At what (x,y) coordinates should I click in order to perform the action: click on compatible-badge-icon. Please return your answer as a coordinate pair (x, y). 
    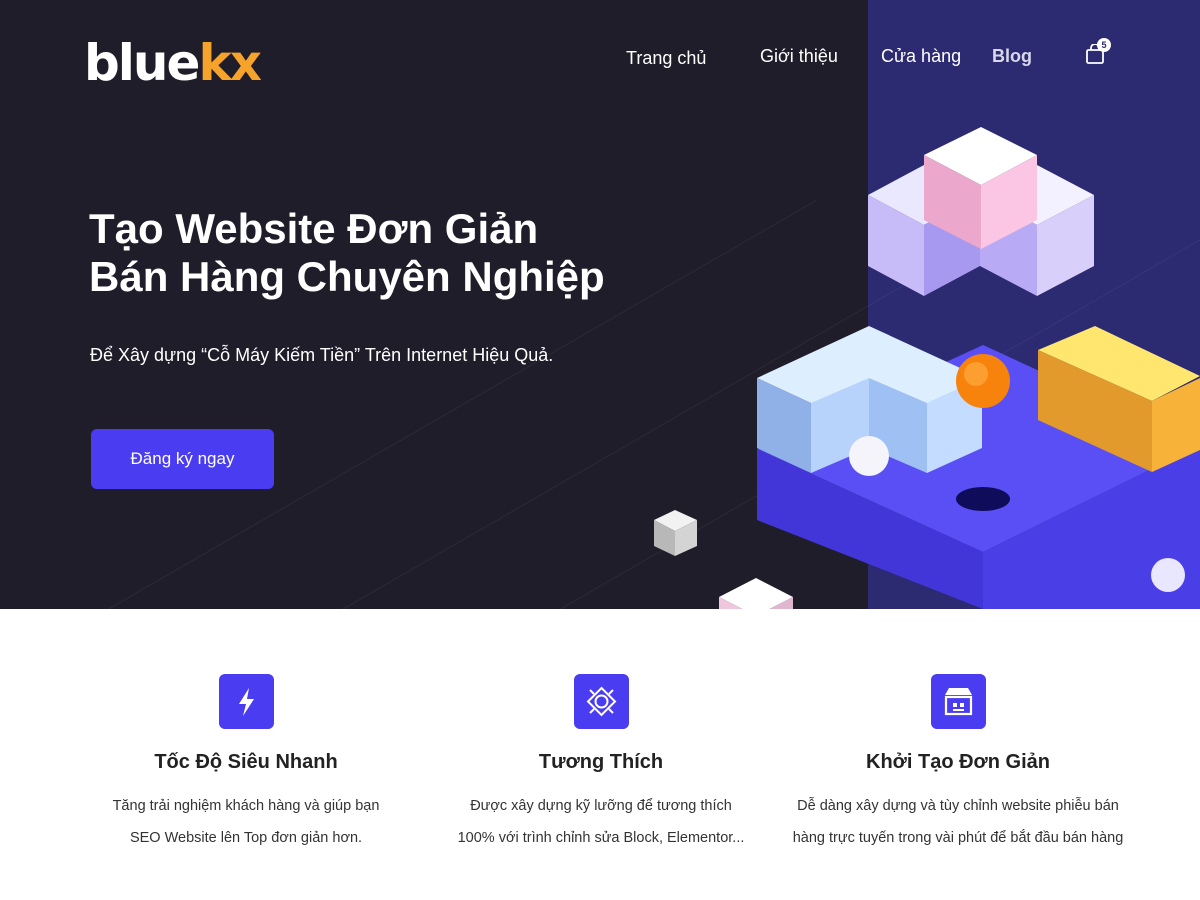
    Looking at the image, I should click on (601, 701).